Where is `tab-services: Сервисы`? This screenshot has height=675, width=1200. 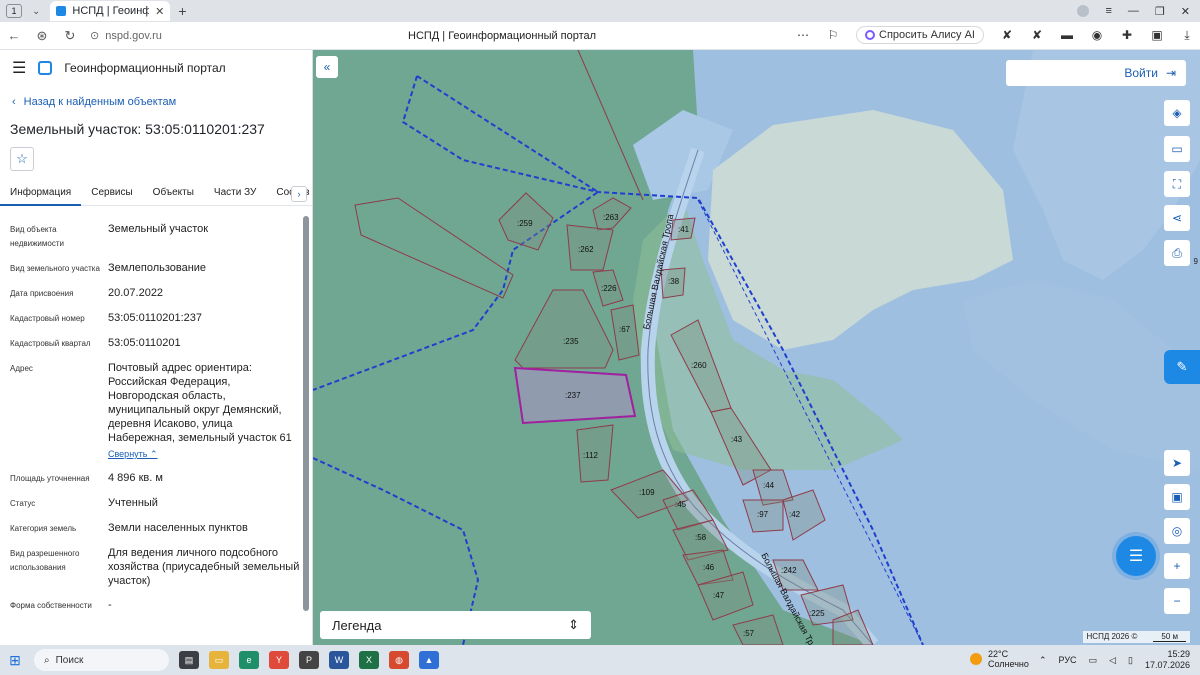 tab-services: Сервисы is located at coordinates (111, 195).